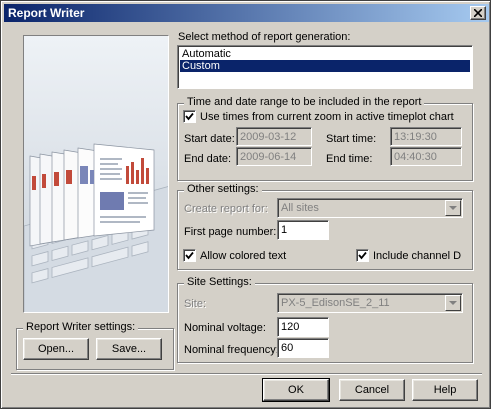 Image resolution: width=491 pixels, height=409 pixels. What do you see at coordinates (351, 139) in the screenshot?
I see `start-time-label: Start time:` at bounding box center [351, 139].